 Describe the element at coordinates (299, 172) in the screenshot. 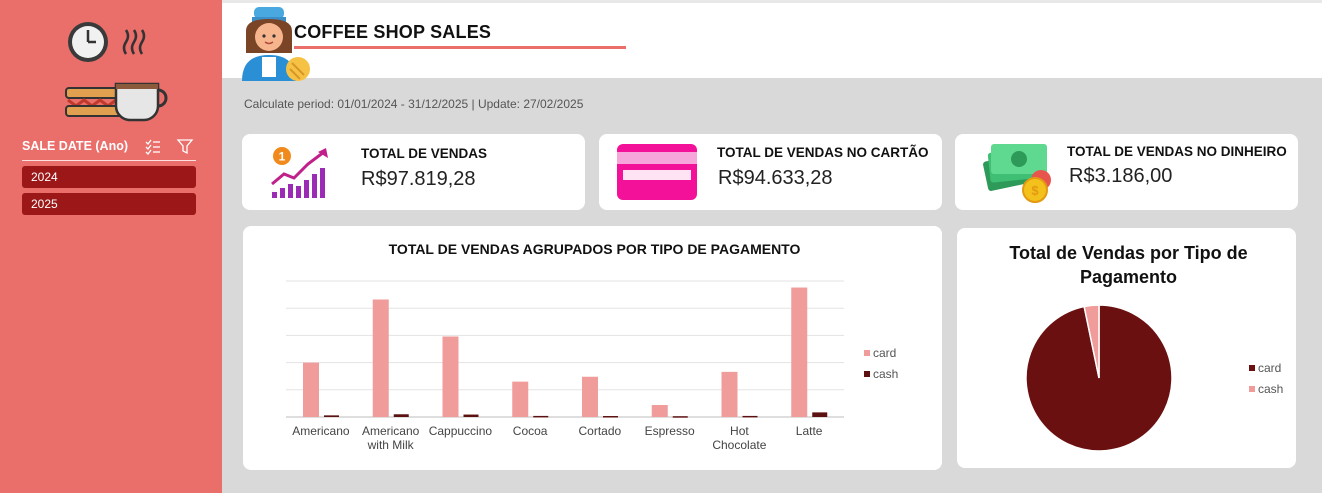

I see `growth-chart-icon: 1` at that location.